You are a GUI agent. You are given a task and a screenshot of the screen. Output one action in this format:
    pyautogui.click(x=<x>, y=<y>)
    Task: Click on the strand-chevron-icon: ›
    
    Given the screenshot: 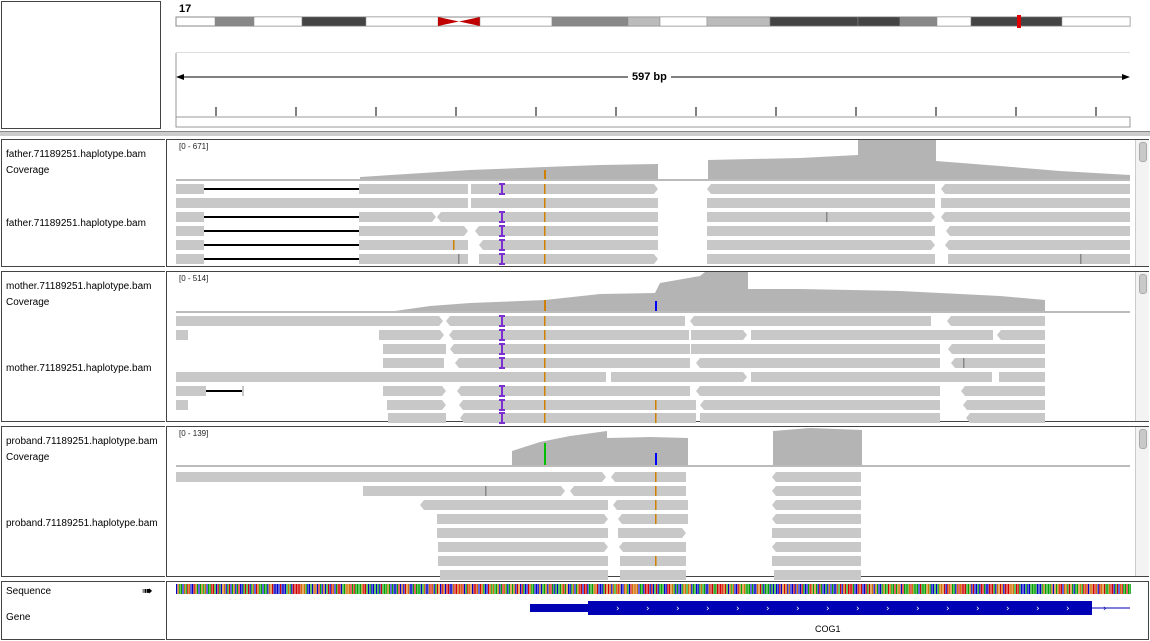 What is the action you would take?
    pyautogui.click(x=858, y=609)
    